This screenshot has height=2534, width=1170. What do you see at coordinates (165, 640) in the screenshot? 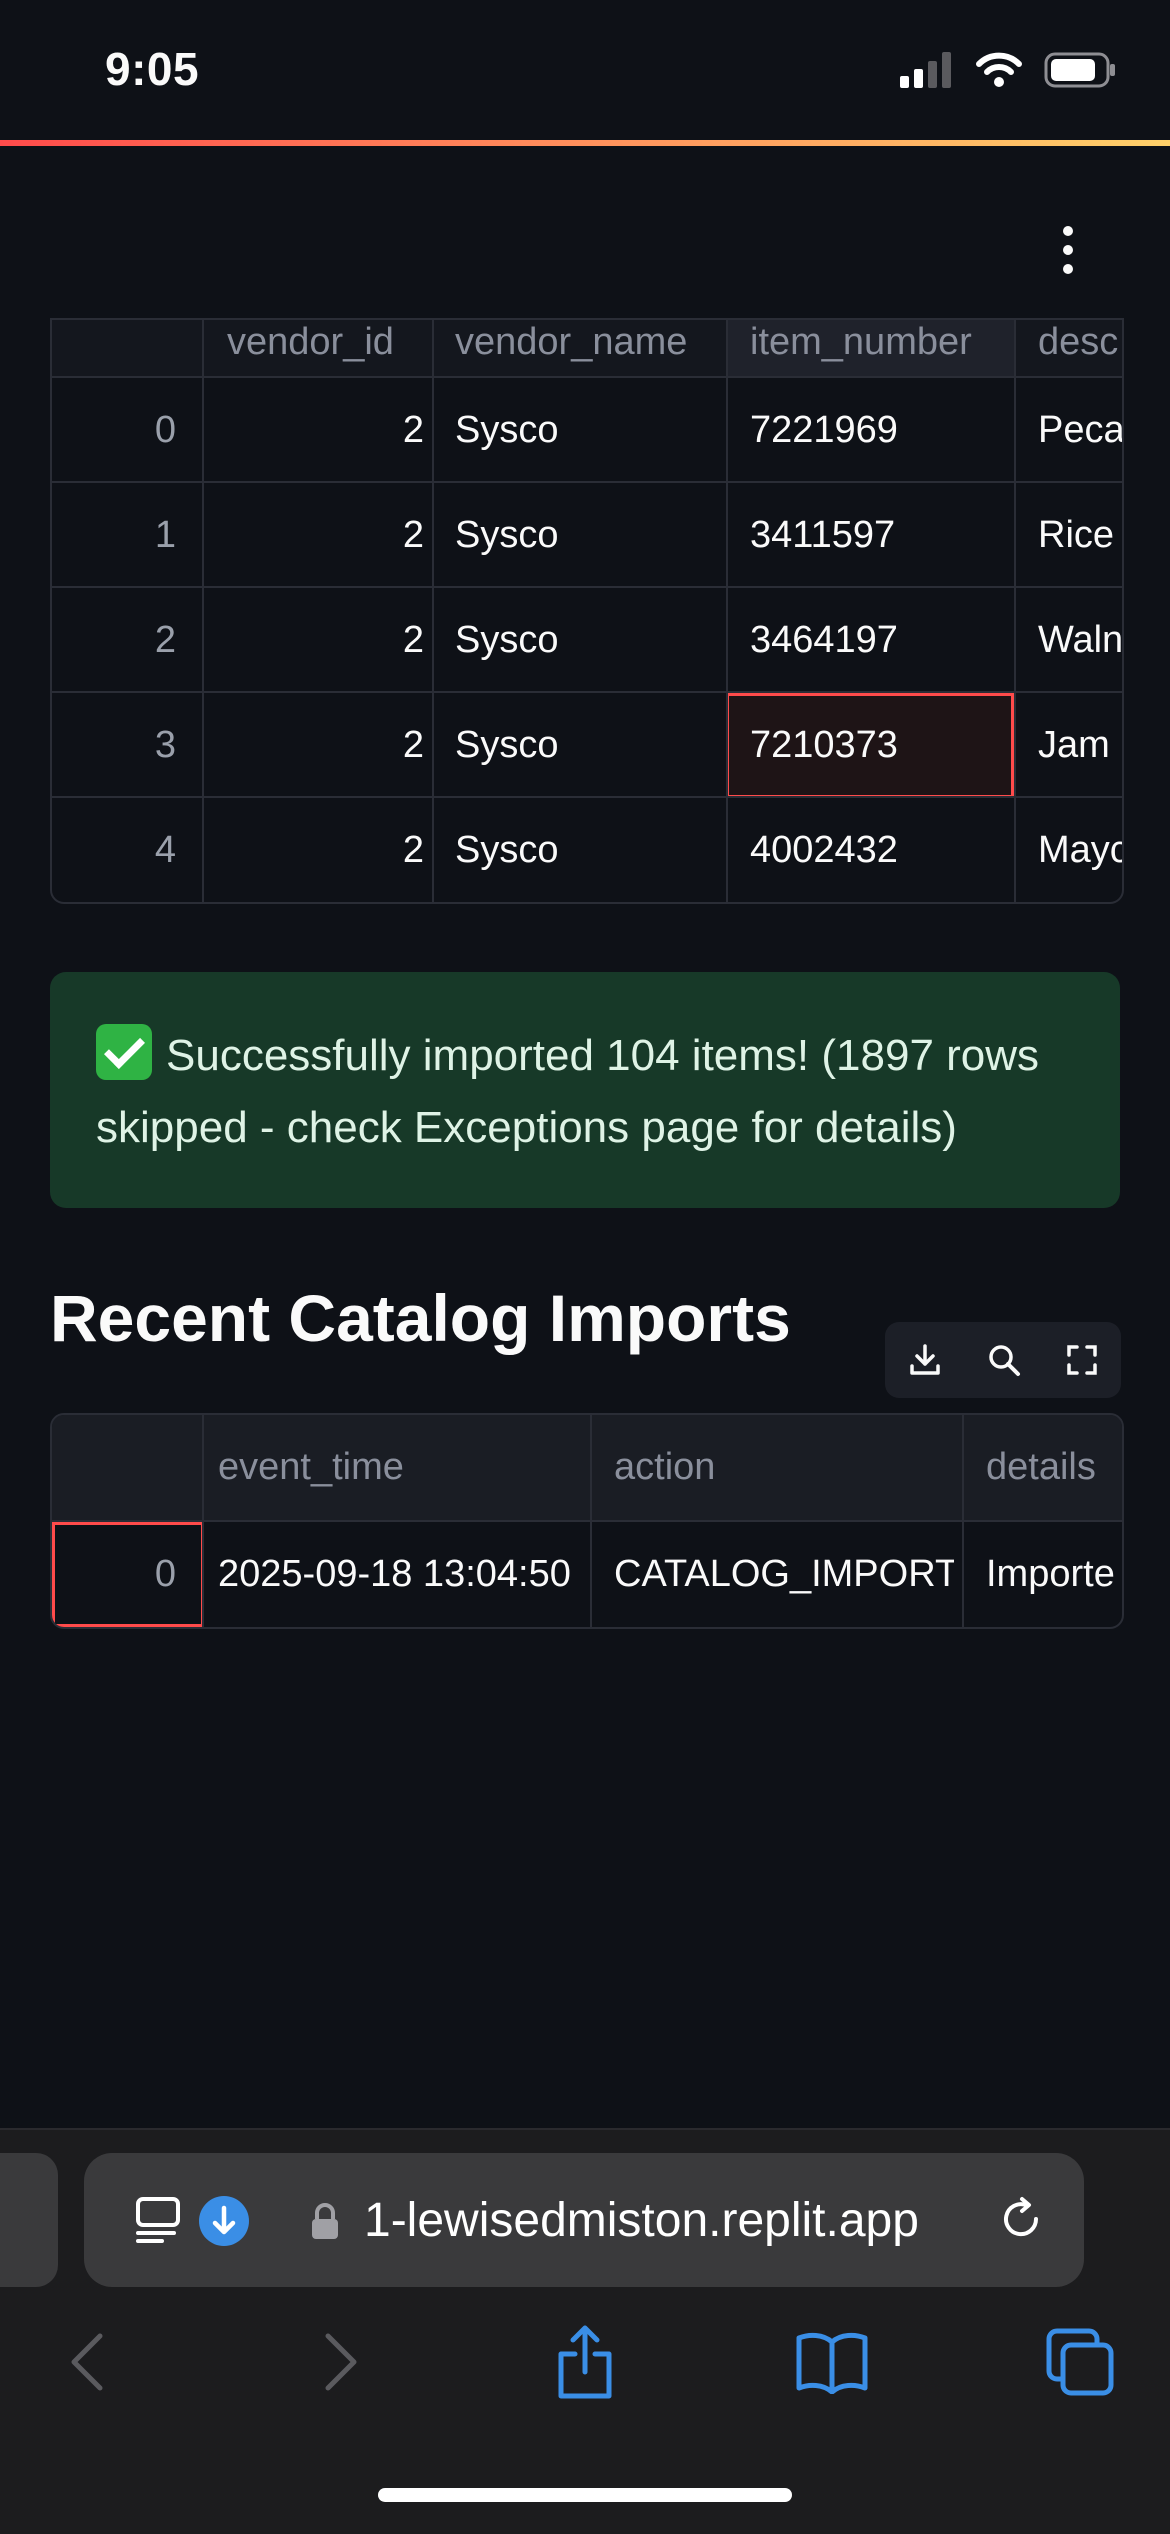
I see `row-index: 2` at bounding box center [165, 640].